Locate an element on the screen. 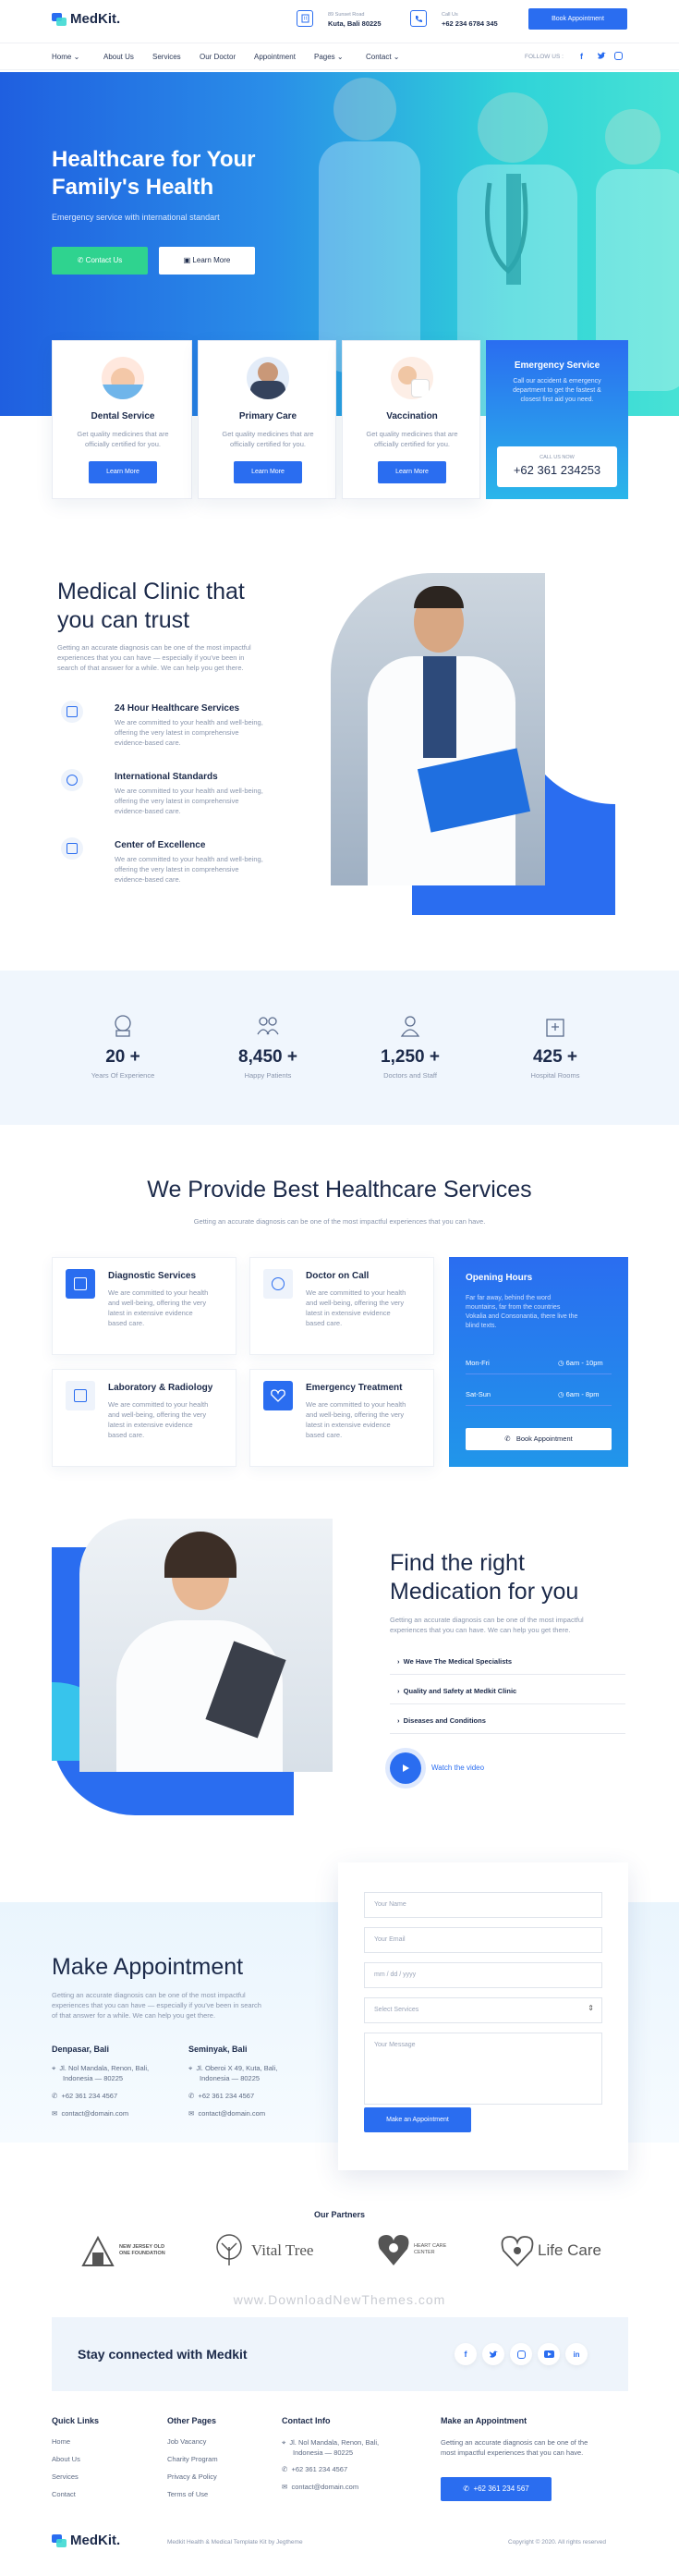 The height and width of the screenshot is (2576, 679). foundation-logo-icon is located at coordinates (98, 2250).